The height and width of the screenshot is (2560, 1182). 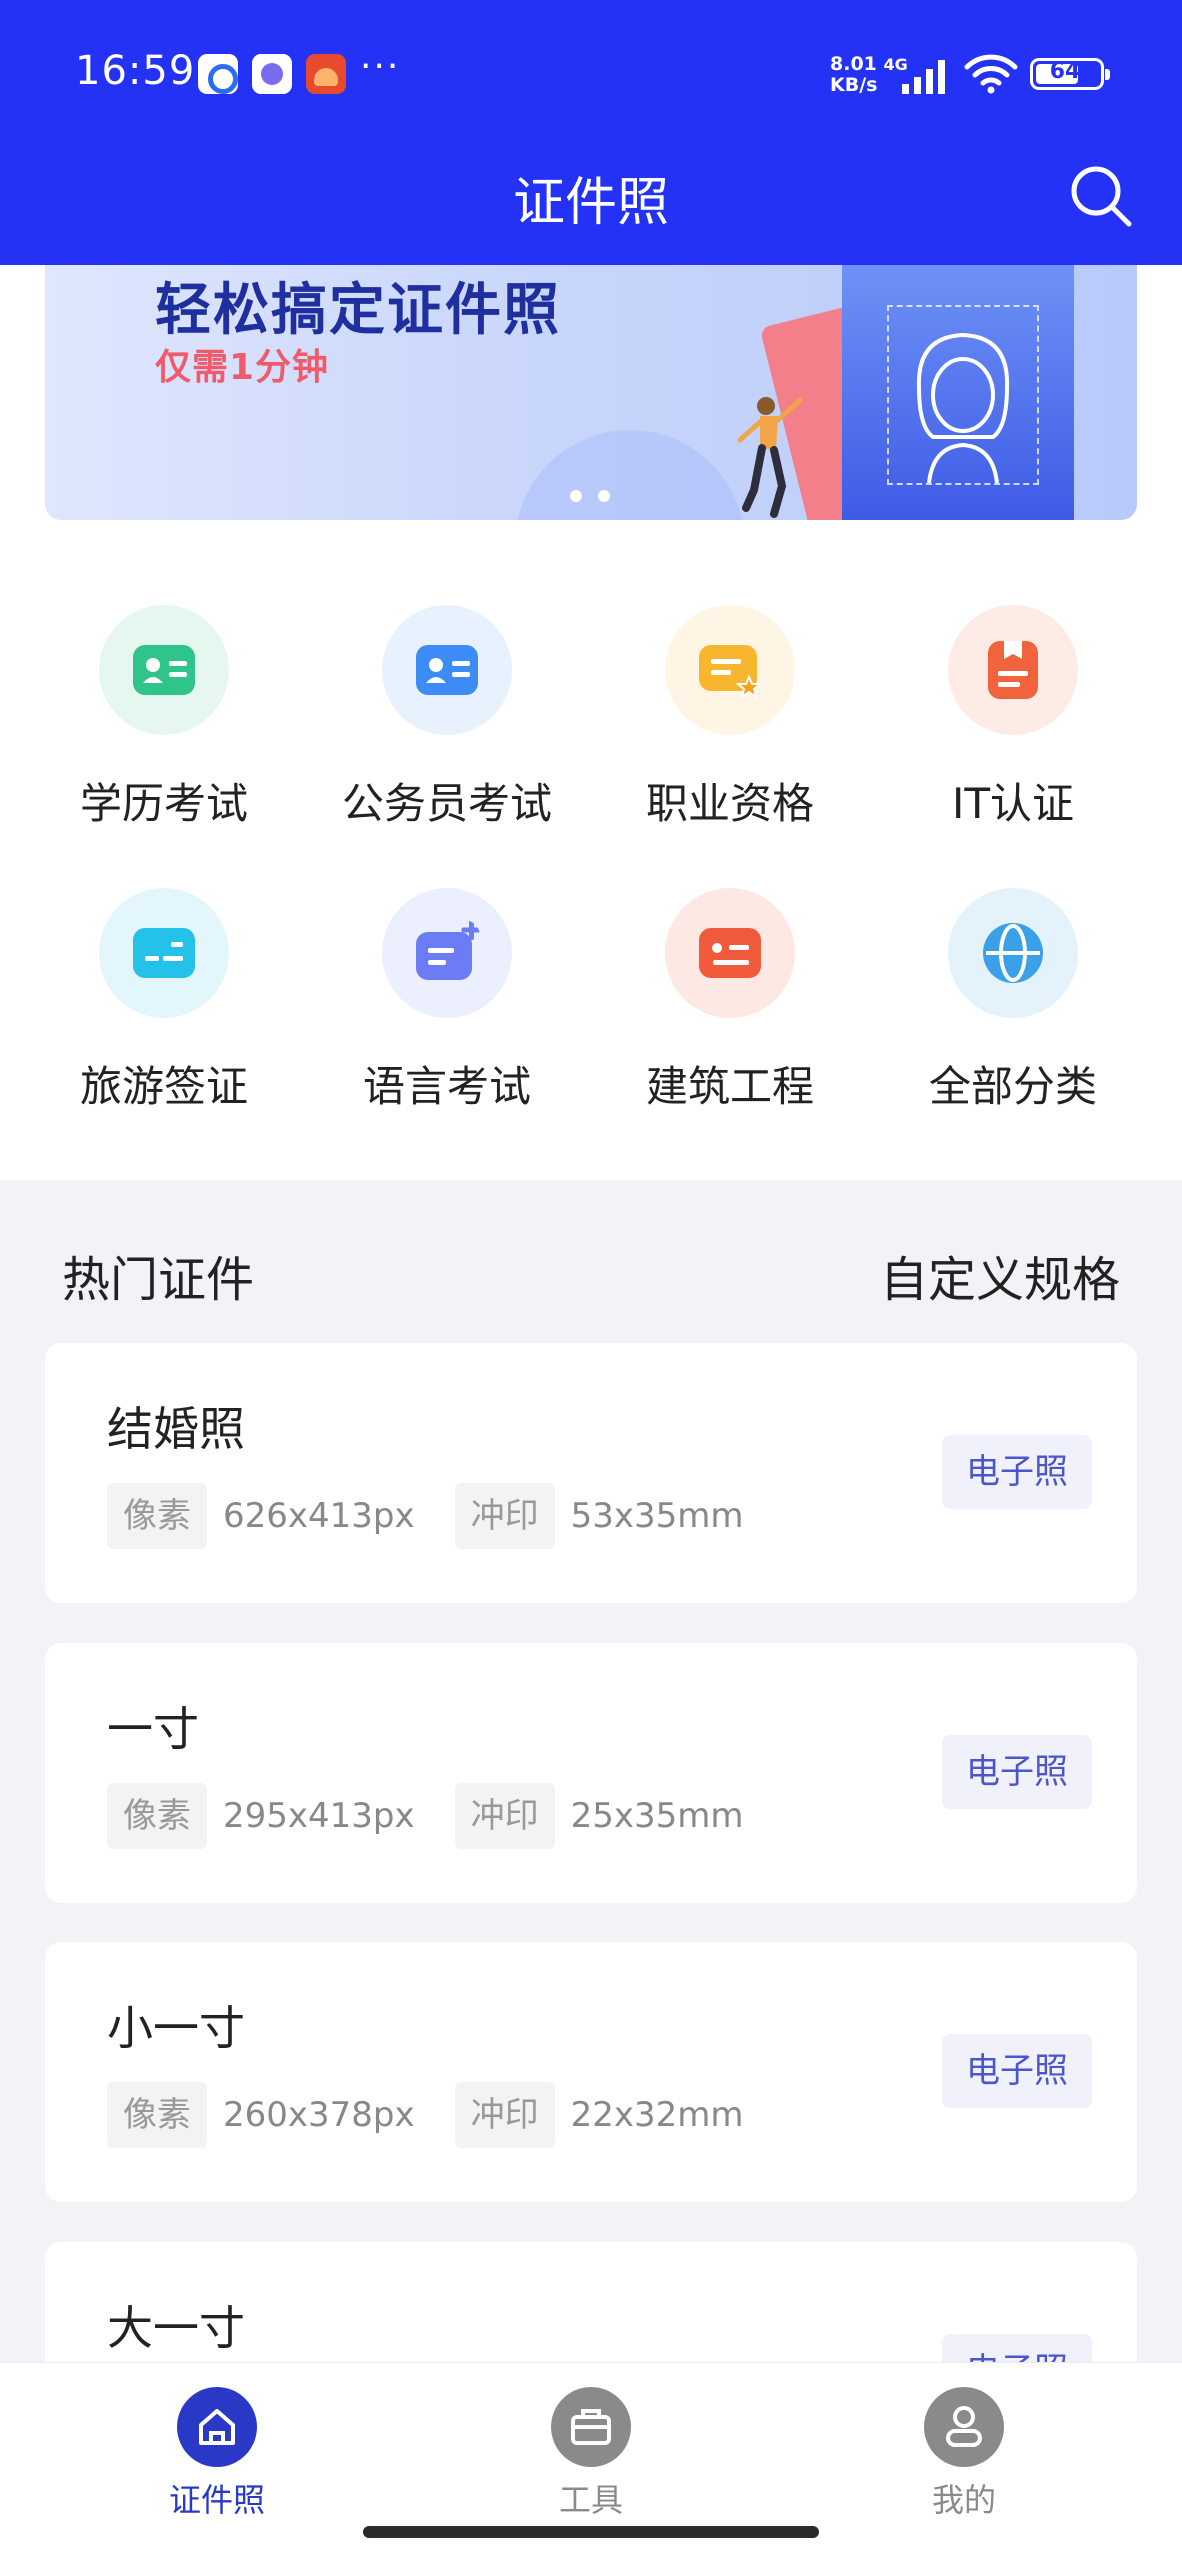 I want to click on section-title: 热门证件, so click(x=158, y=1280).